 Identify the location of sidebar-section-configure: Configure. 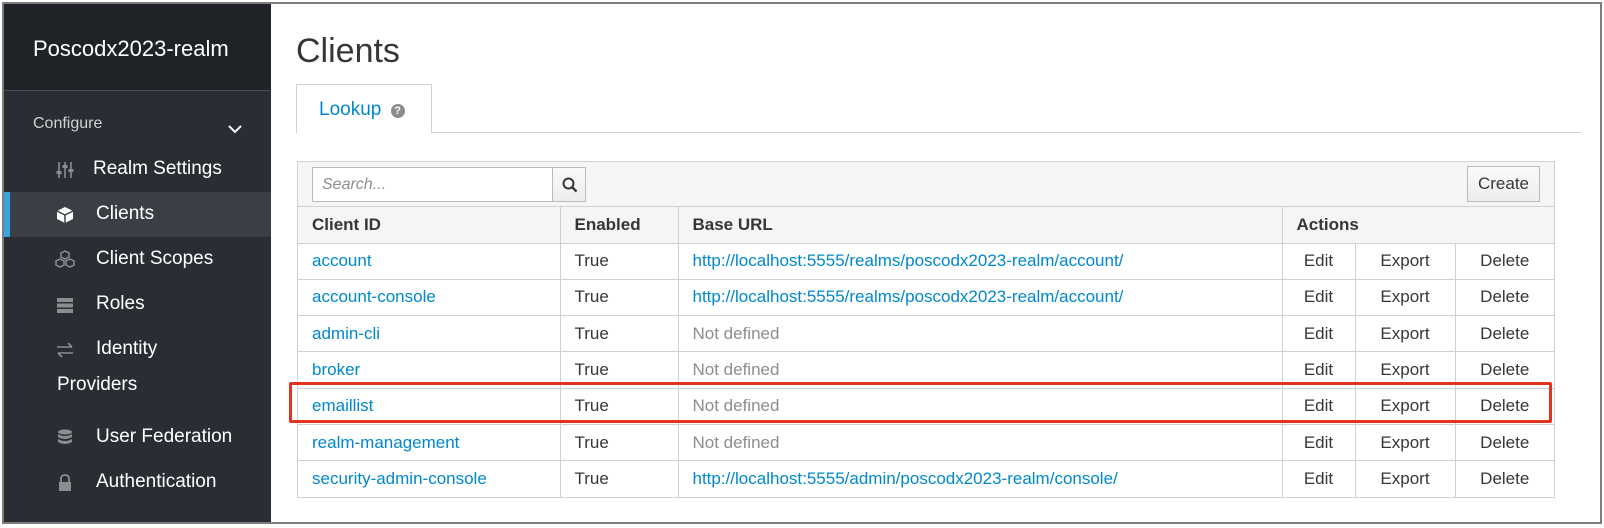
(137, 119).